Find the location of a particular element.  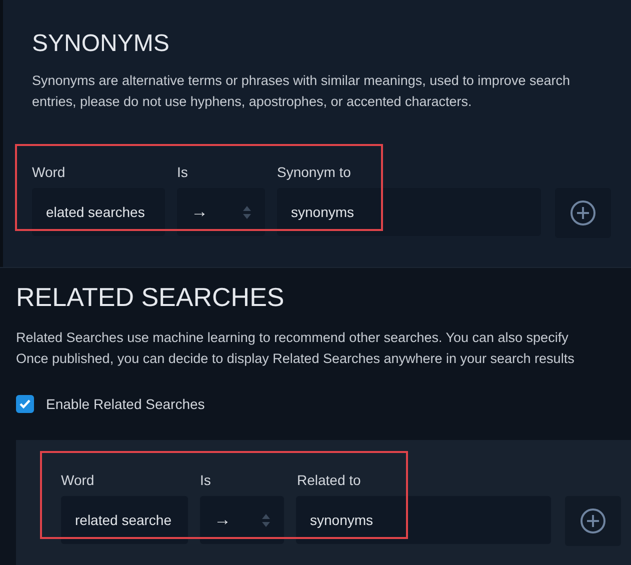

word-field: related searche is located at coordinates (124, 520).